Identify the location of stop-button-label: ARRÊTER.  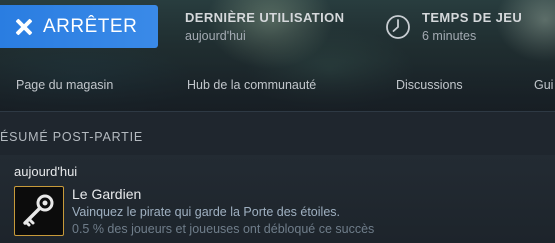
(90, 26).